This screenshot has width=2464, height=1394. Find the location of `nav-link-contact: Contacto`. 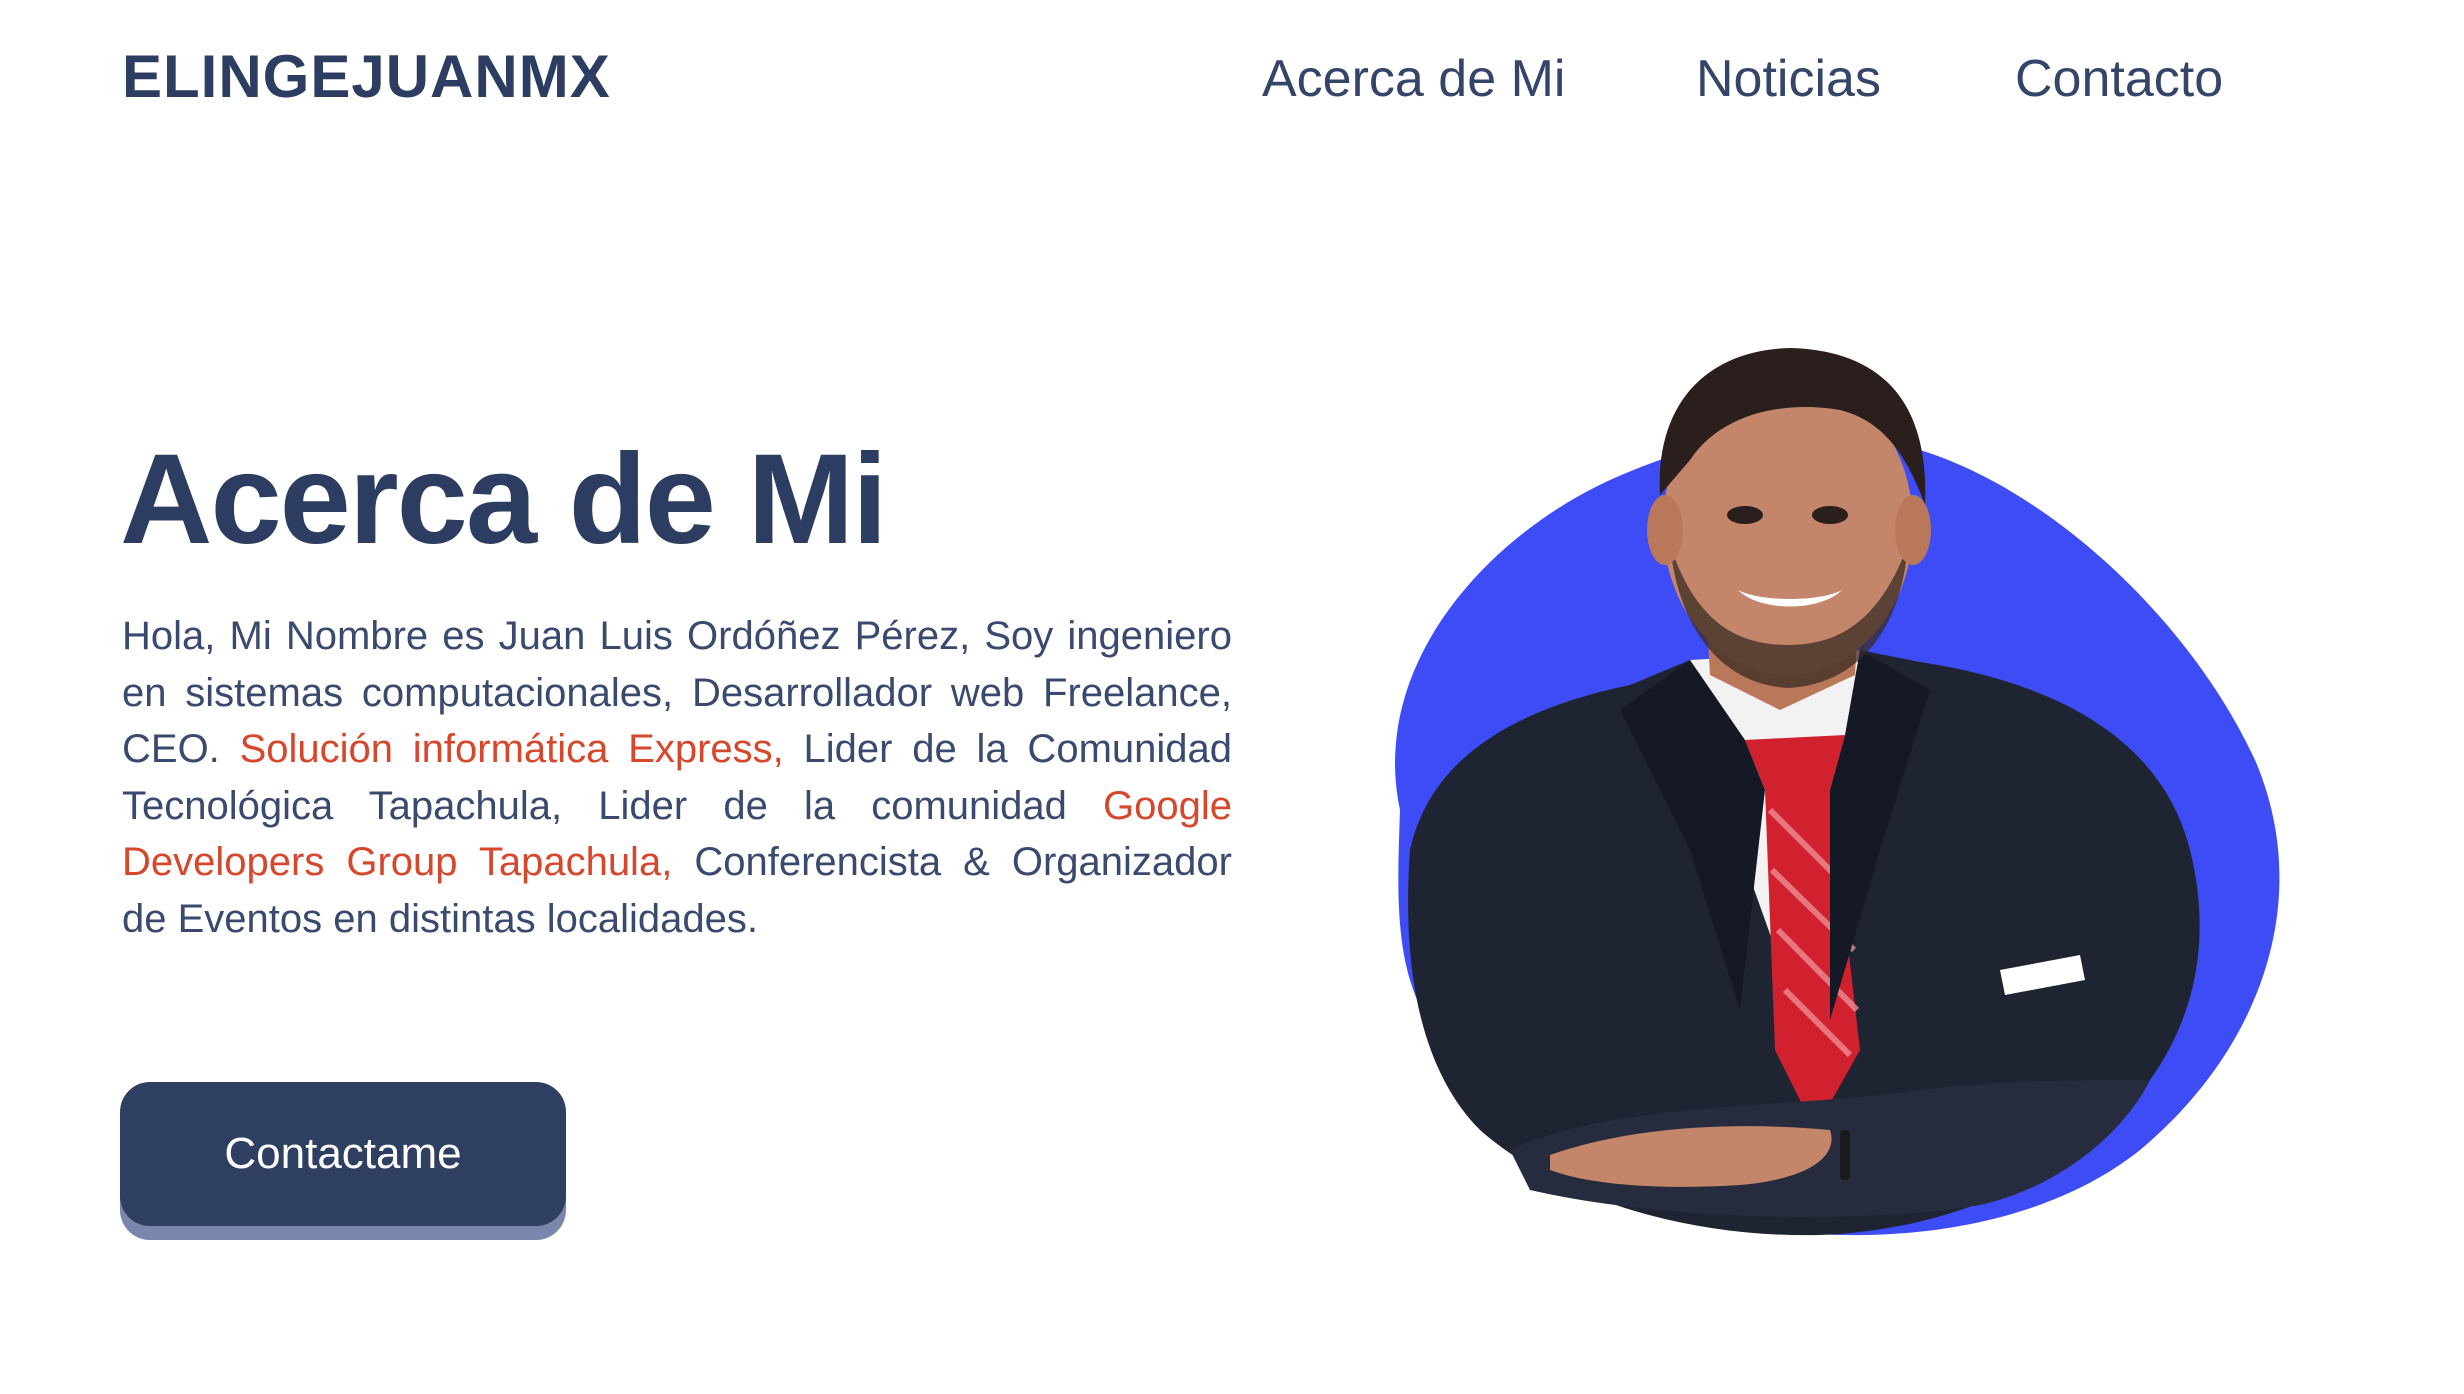

nav-link-contact: Contacto is located at coordinates (2119, 79).